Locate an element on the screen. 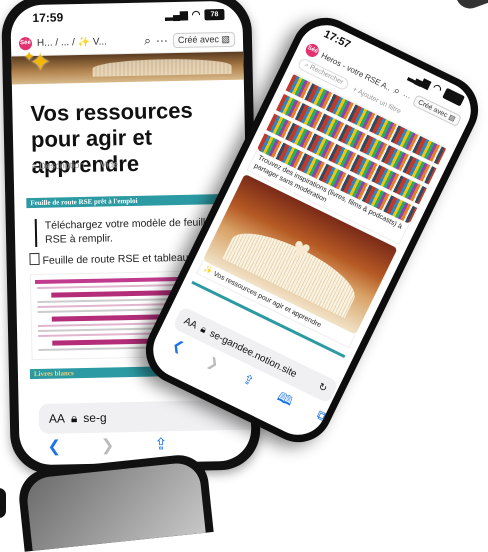 The width and height of the screenshot is (488, 552). banner-highlight: blancs is located at coordinates (64, 373).